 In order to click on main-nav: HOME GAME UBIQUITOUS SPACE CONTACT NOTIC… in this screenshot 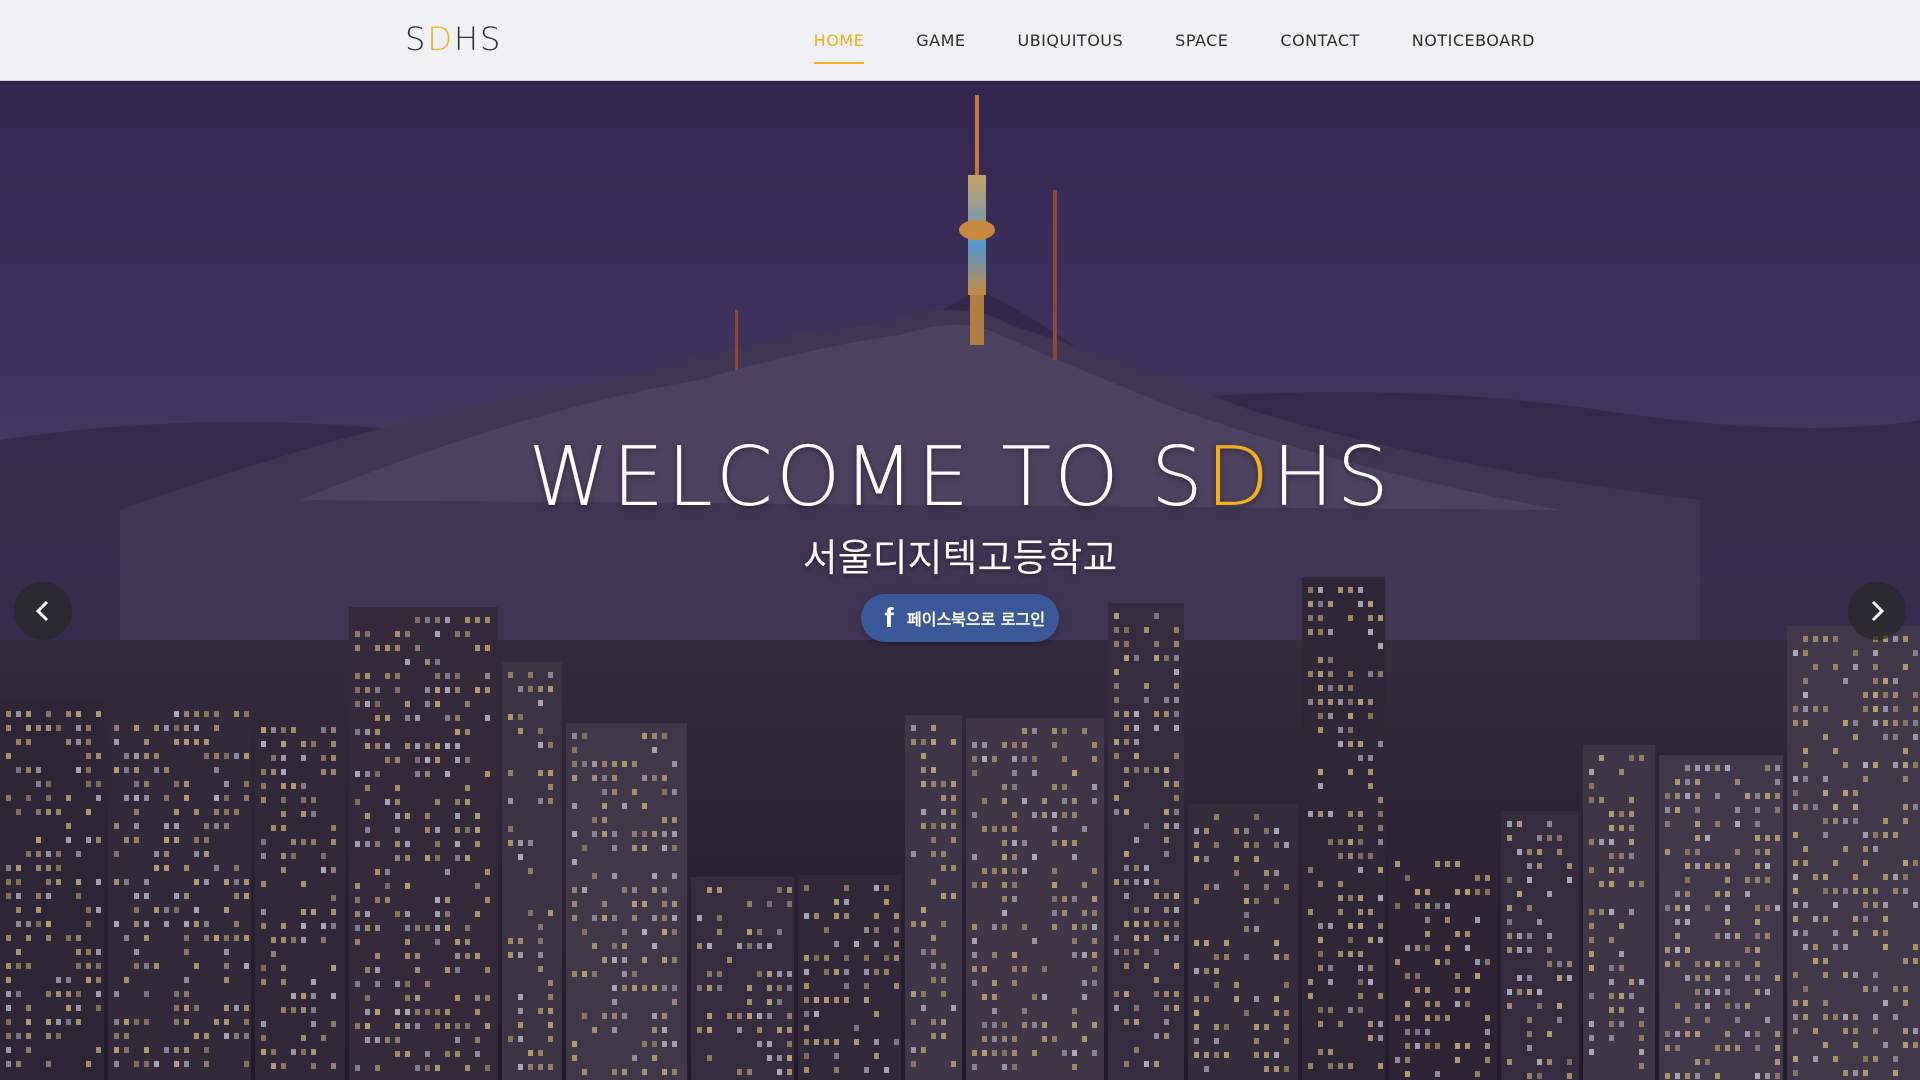, I will do `click(1174, 40)`.